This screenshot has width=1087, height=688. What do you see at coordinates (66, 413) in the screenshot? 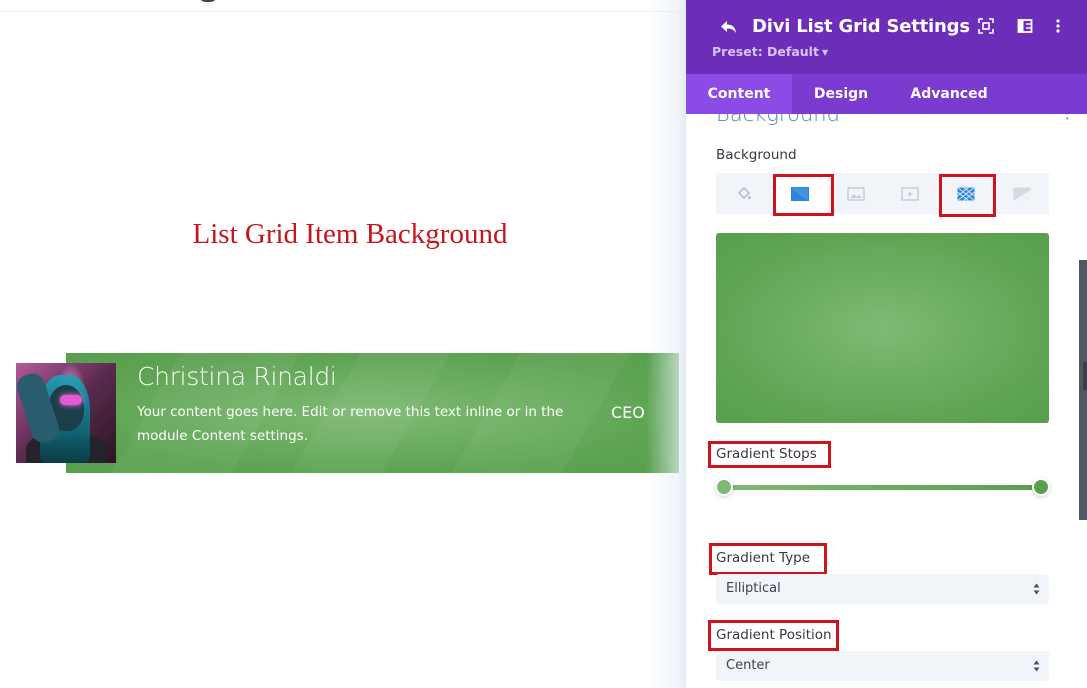
I see `avatar` at bounding box center [66, 413].